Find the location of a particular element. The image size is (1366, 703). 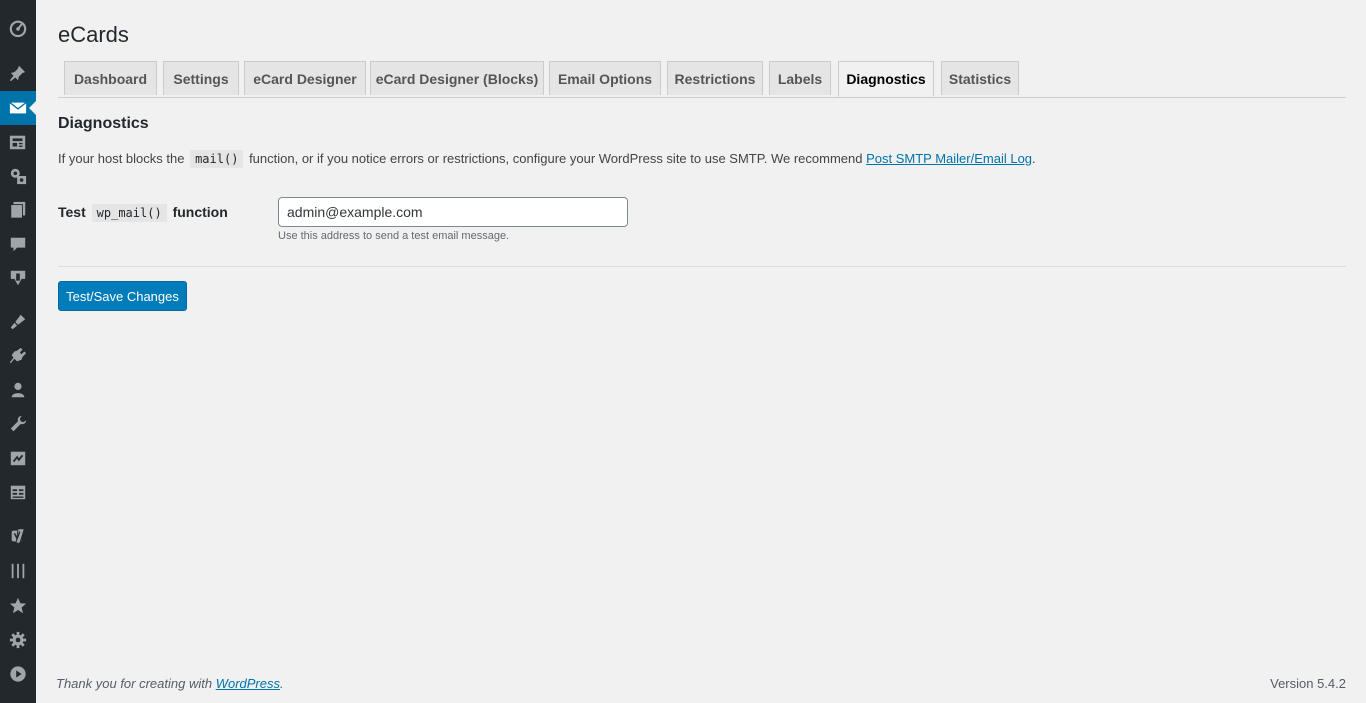

wrench-icon is located at coordinates (18, 424).